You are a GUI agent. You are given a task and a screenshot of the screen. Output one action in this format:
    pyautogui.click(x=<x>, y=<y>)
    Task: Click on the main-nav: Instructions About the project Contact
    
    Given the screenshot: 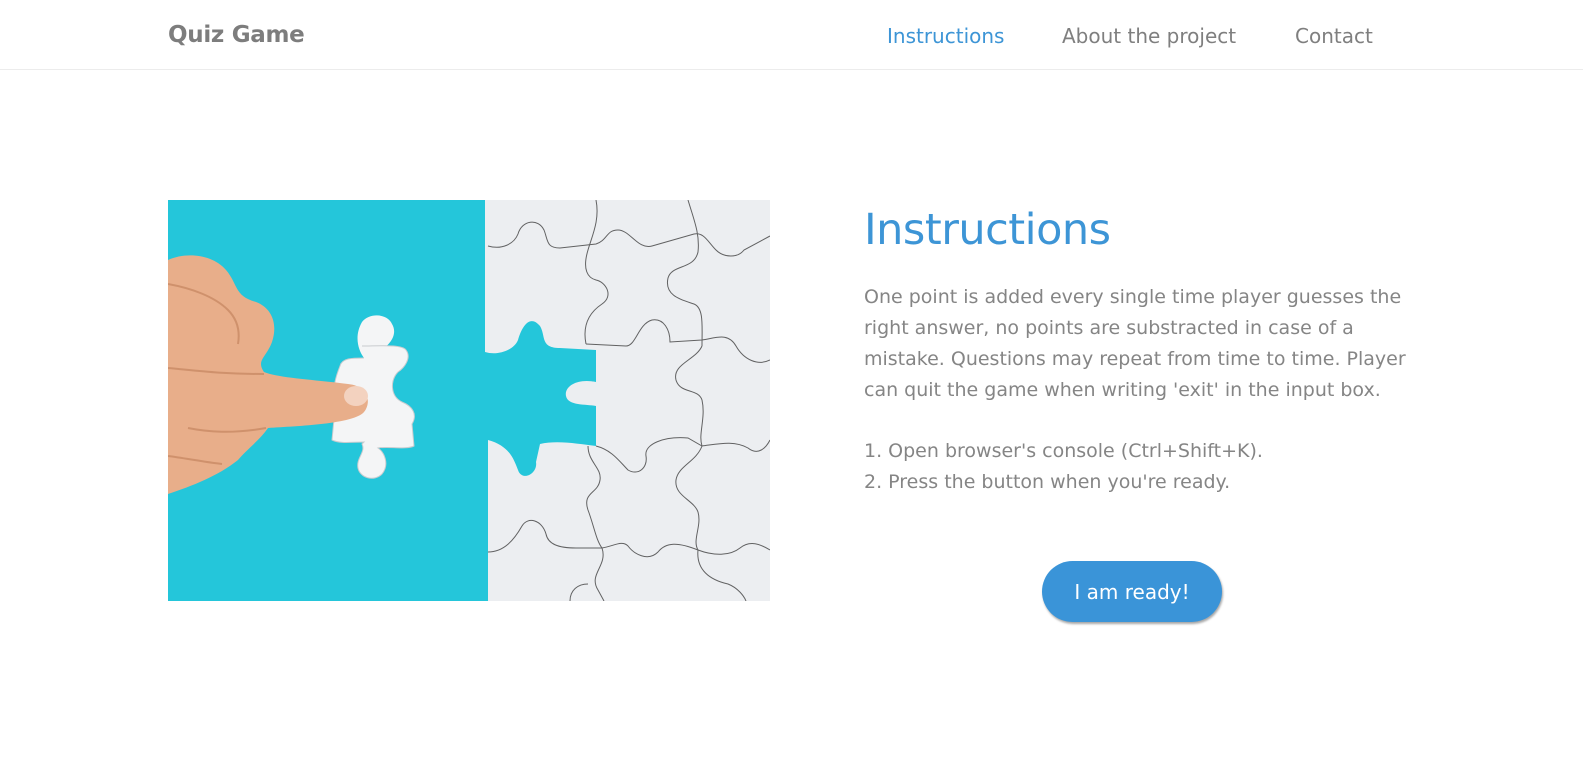 What is the action you would take?
    pyautogui.click(x=791, y=37)
    